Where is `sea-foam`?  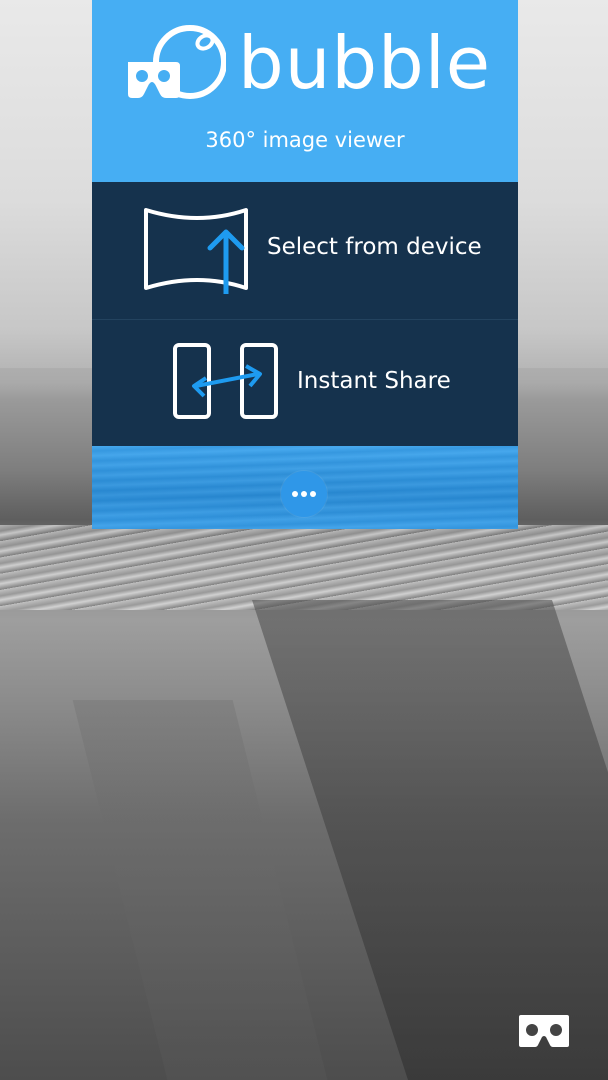 sea-foam is located at coordinates (304, 567).